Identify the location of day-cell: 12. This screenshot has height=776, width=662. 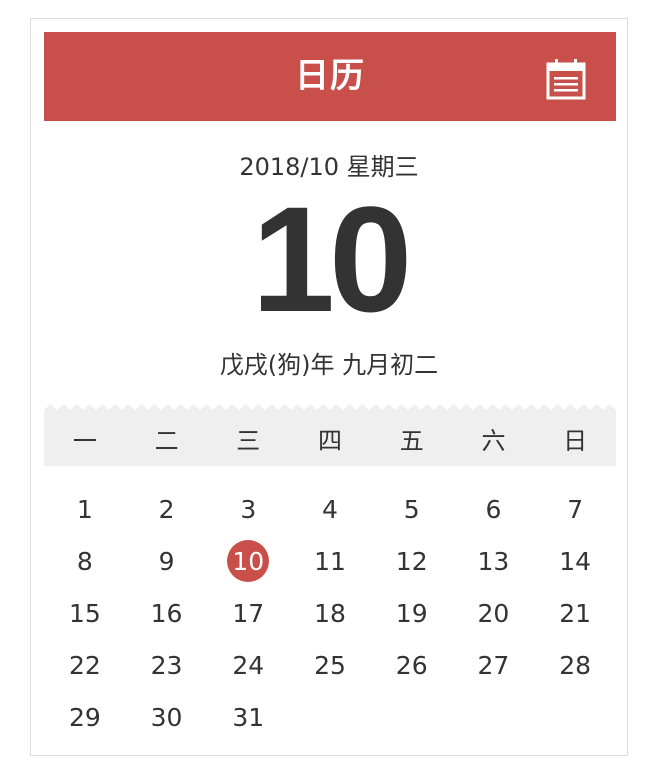
(412, 561).